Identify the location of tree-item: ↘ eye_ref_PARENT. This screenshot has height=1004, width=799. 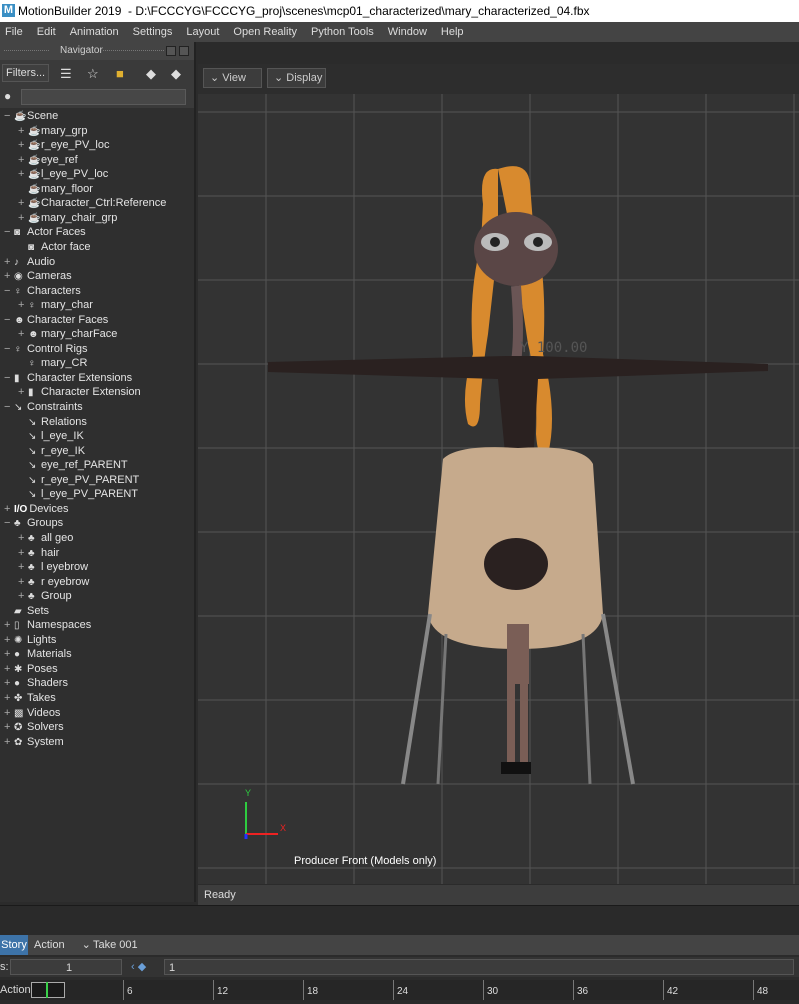
(73, 465).